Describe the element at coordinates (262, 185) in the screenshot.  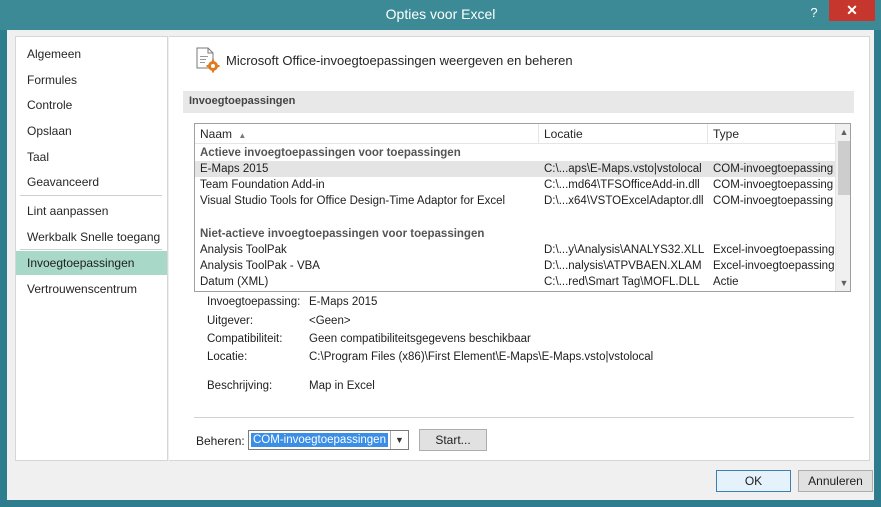
I see `cell-name: Team Foundation Add-in` at that location.